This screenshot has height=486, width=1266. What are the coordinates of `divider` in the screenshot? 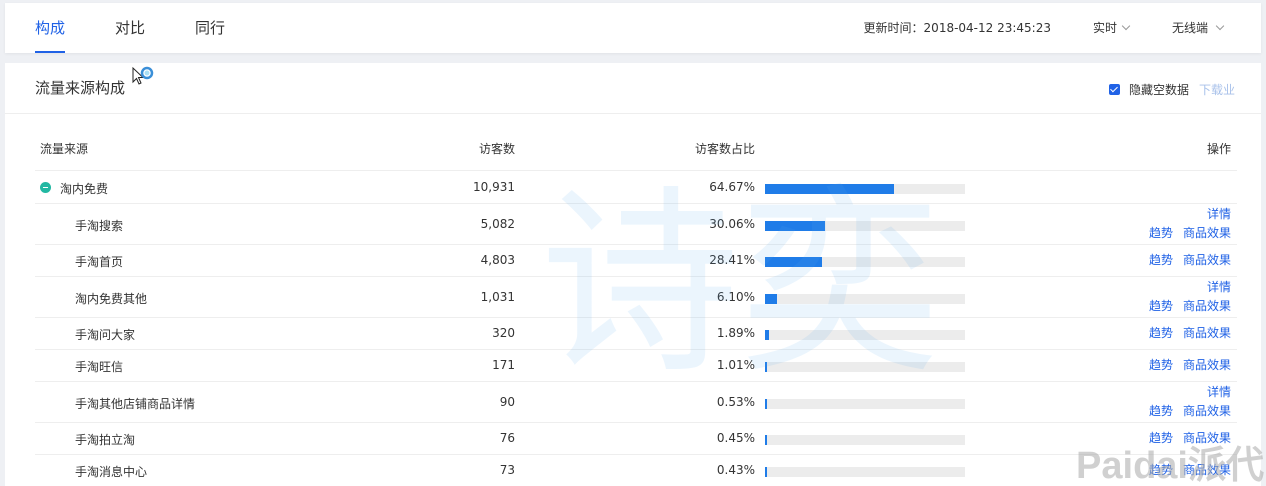 It's located at (633, 113).